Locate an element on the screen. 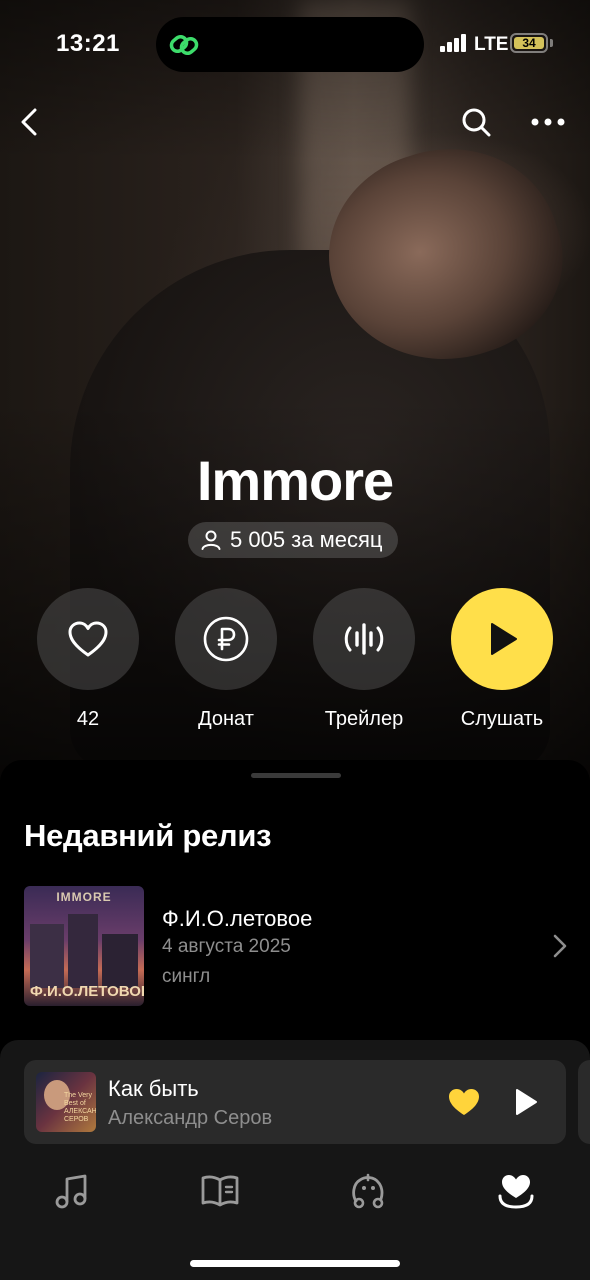 The width and height of the screenshot is (590, 1280). heart-collection-icon is located at coordinates (516, 1192).